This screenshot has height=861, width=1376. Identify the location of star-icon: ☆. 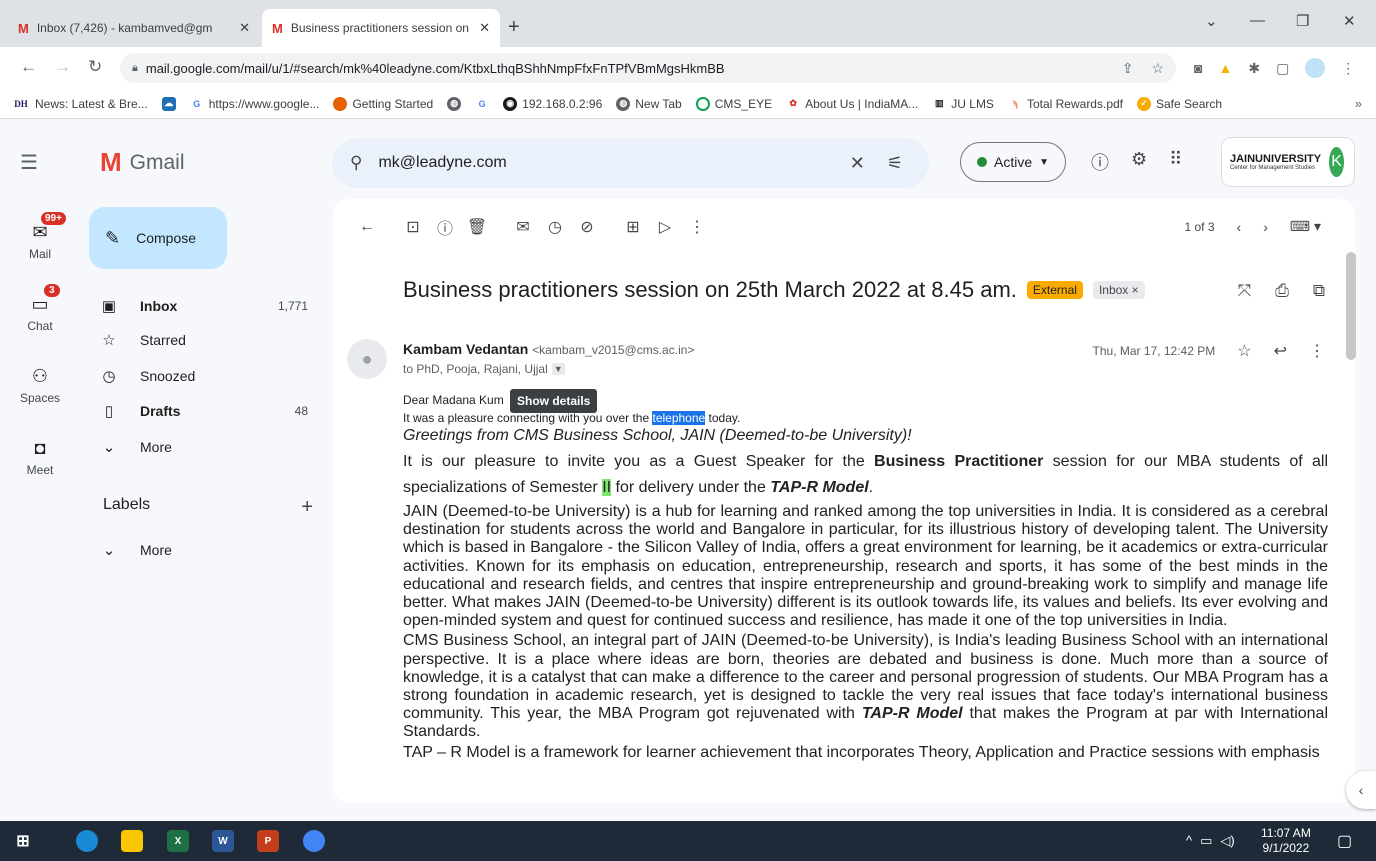
(1244, 351).